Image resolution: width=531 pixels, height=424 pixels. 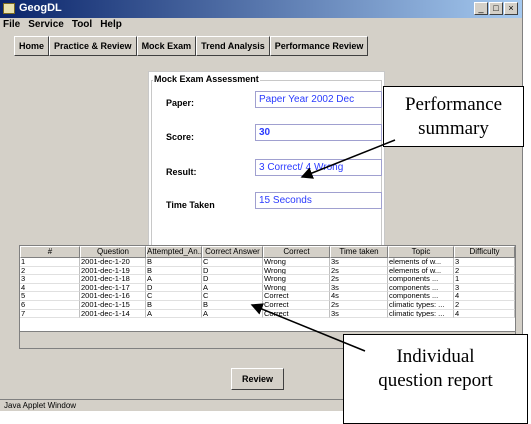 What do you see at coordinates (190, 205) in the screenshot?
I see `time-taken-label: Time Taken` at bounding box center [190, 205].